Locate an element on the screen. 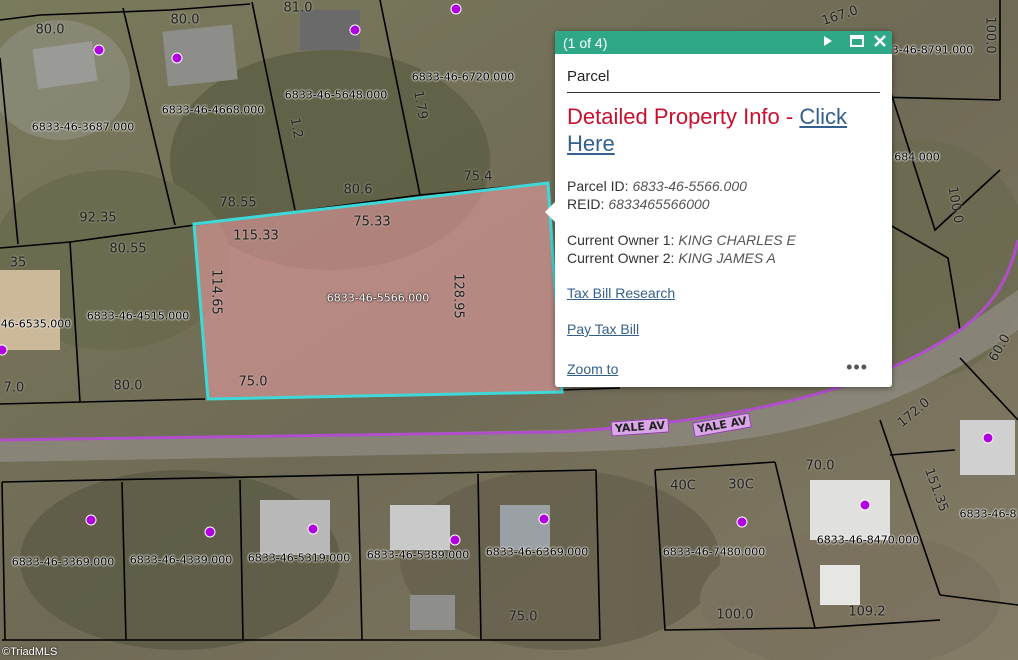 This screenshot has height=660, width=1018. maximize-icon is located at coordinates (857, 42).